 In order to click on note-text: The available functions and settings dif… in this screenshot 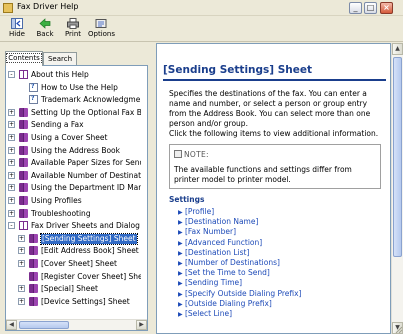, I will do `click(263, 174)`.